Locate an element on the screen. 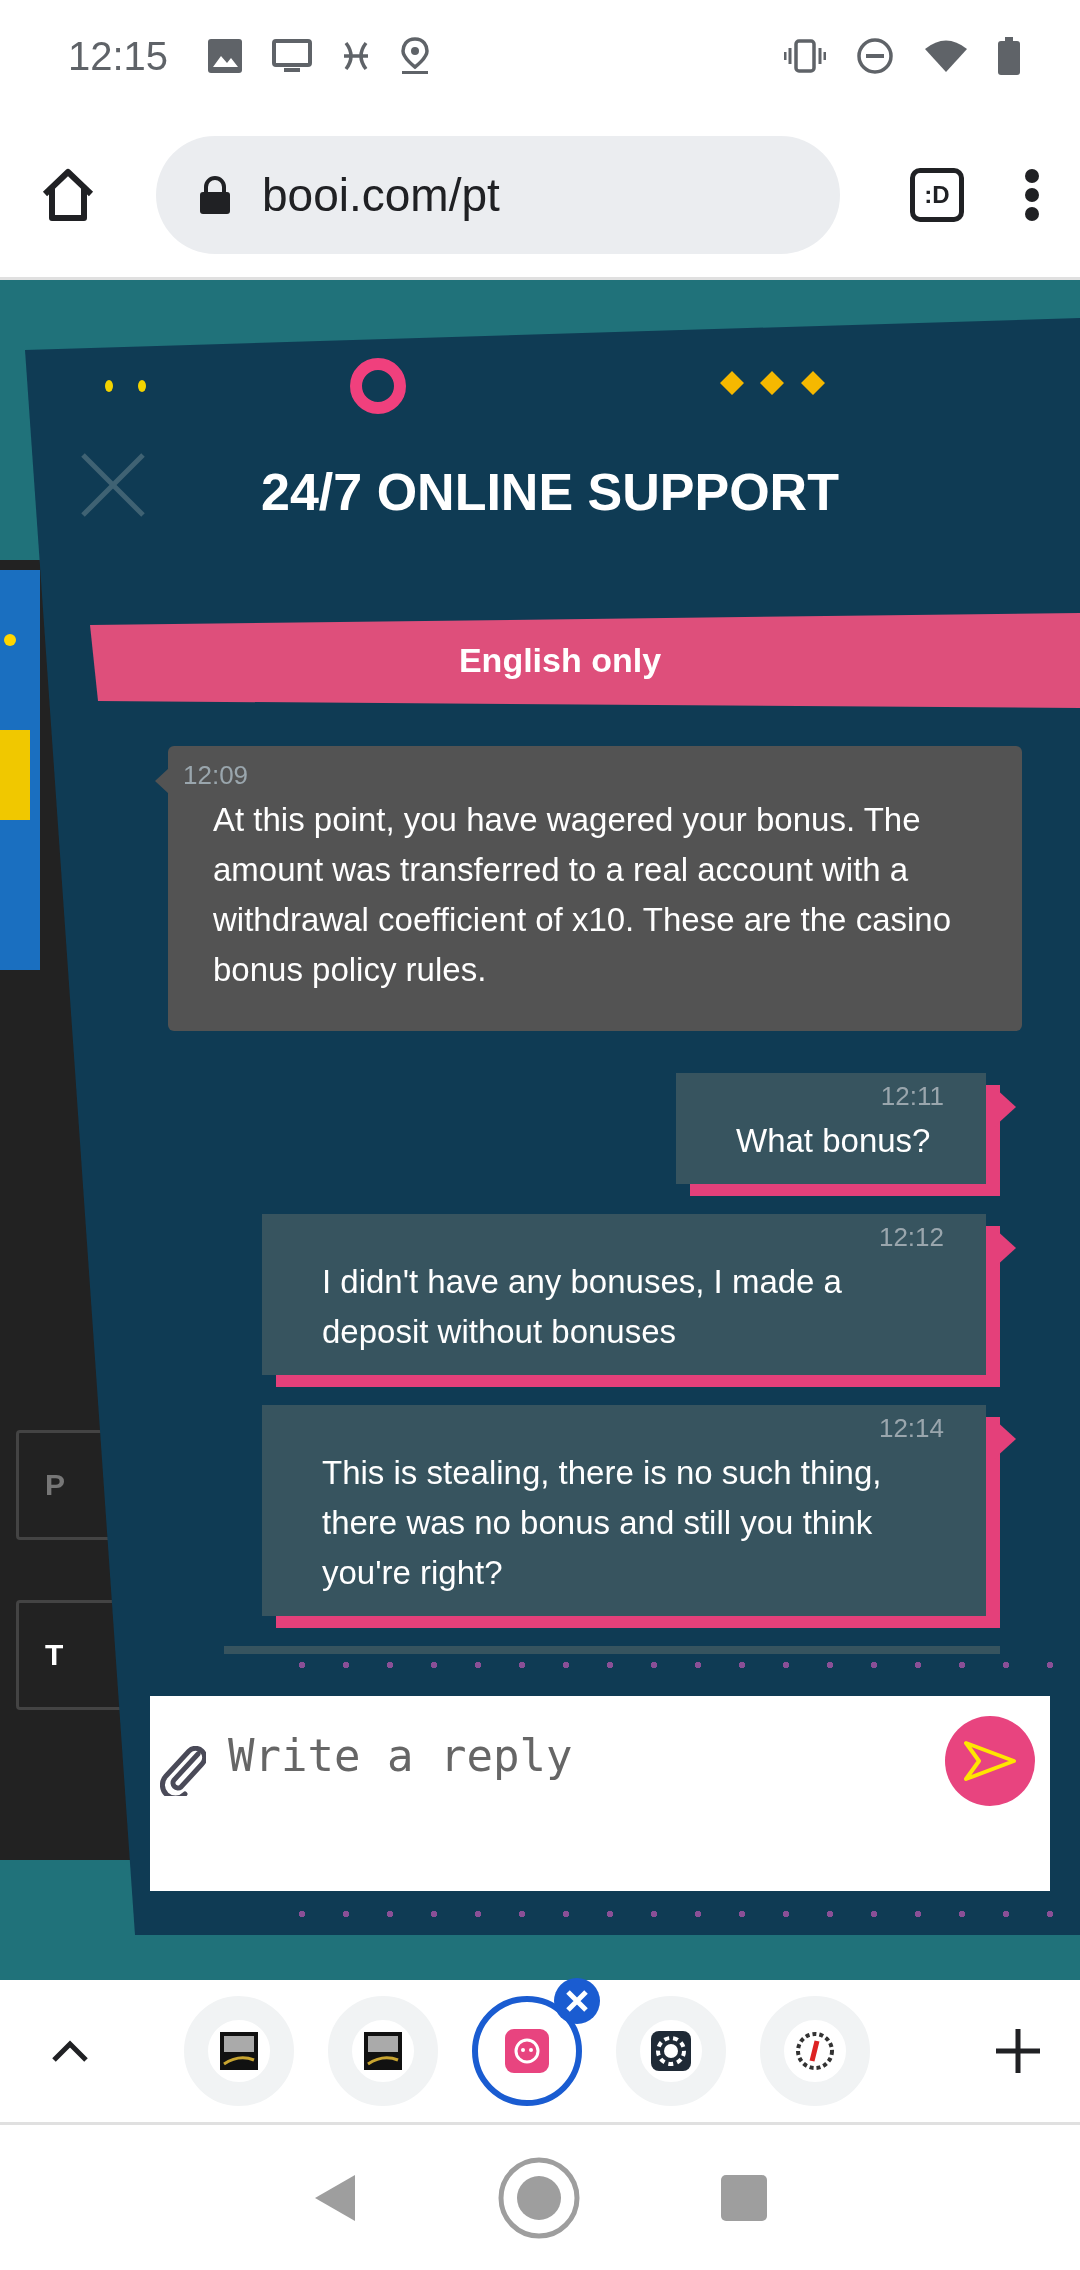  url-text: booi.com/pt is located at coordinates (381, 194).